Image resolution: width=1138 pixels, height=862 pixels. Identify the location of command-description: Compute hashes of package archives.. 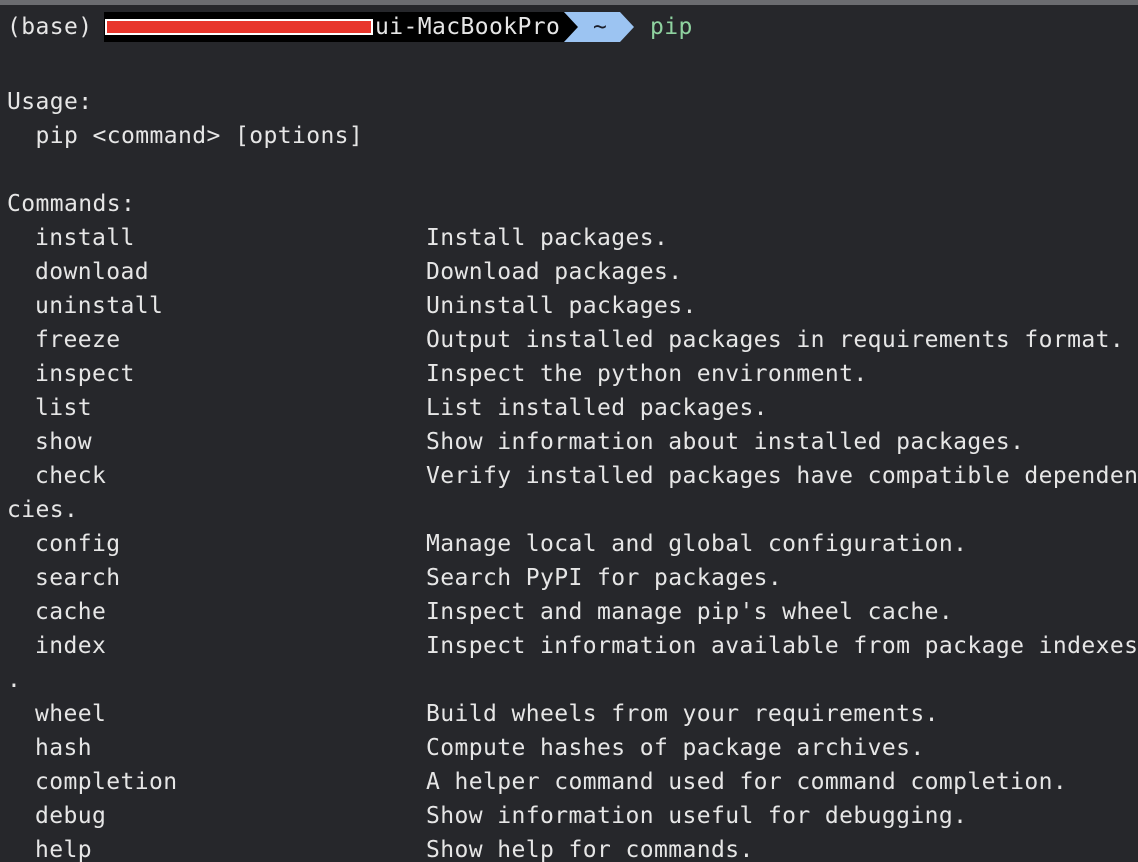
(675, 748).